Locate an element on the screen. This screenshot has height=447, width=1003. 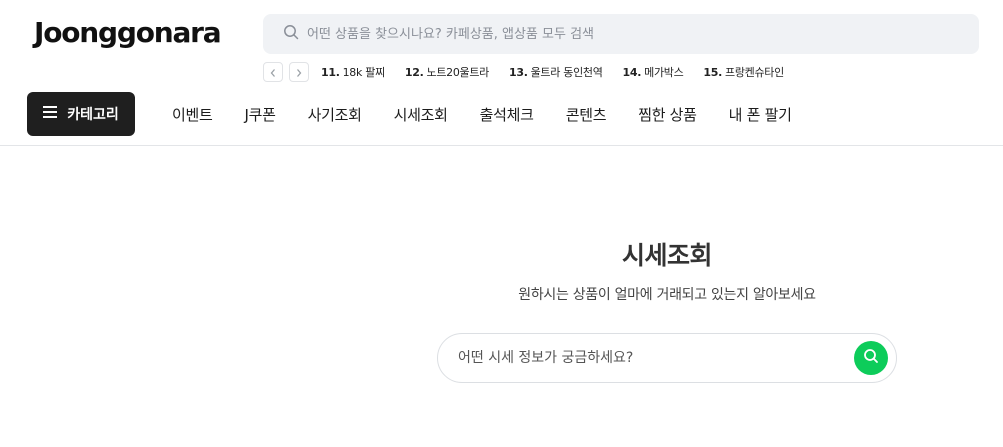
nav-item-j-coupon: J쿠폰 is located at coordinates (260, 114).